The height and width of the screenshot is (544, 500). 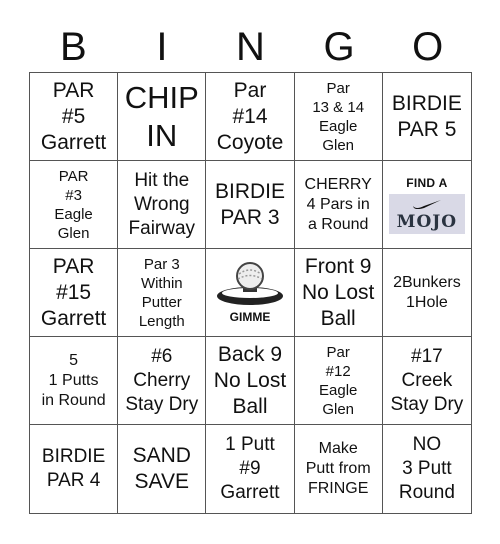 I want to click on cell-text: Back 9 No Lost Ball, so click(x=250, y=380).